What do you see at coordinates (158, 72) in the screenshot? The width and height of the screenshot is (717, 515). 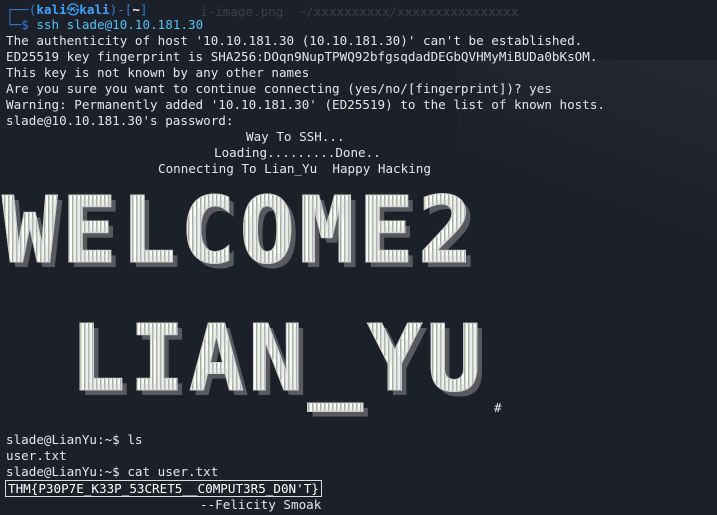 I see `output-line: This key is not known by any other names` at bounding box center [158, 72].